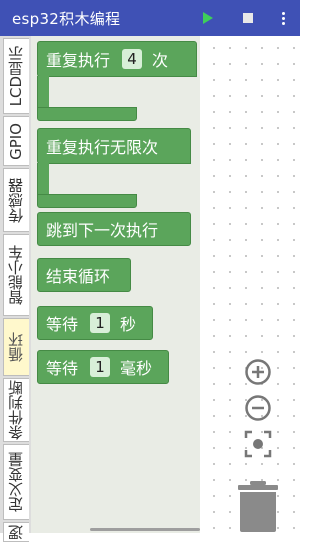 Image resolution: width=320 pixels, height=542 pixels. Describe the element at coordinates (128, 324) in the screenshot. I see `block-suffix: 秒` at that location.